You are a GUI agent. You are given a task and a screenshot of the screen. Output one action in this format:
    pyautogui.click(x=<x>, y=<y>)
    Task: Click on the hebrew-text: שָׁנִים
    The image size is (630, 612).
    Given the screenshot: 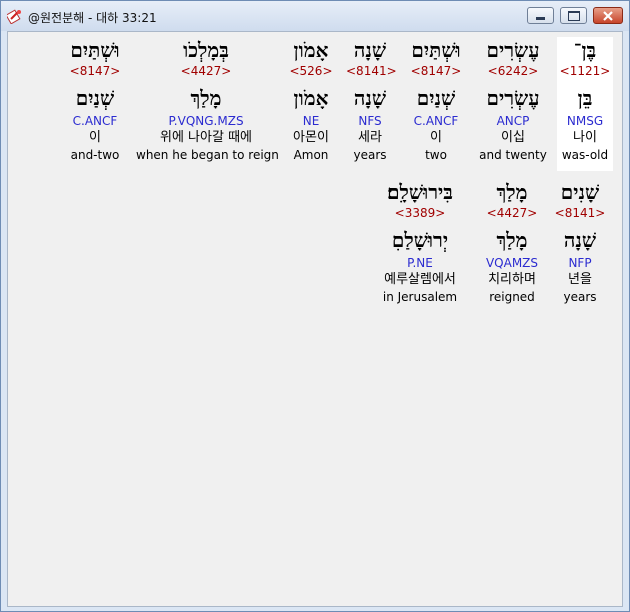 What is the action you would take?
    pyautogui.click(x=580, y=192)
    